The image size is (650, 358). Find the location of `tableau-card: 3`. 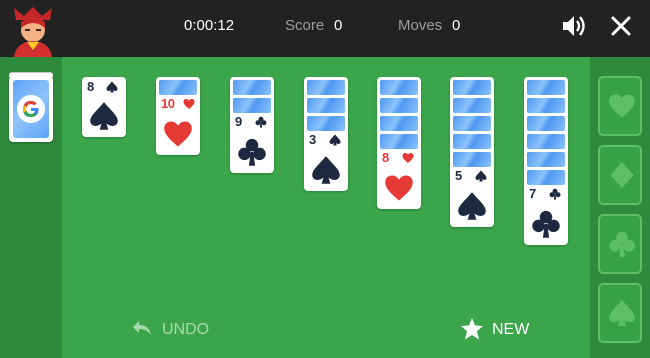

tableau-card: 3 is located at coordinates (326, 134).